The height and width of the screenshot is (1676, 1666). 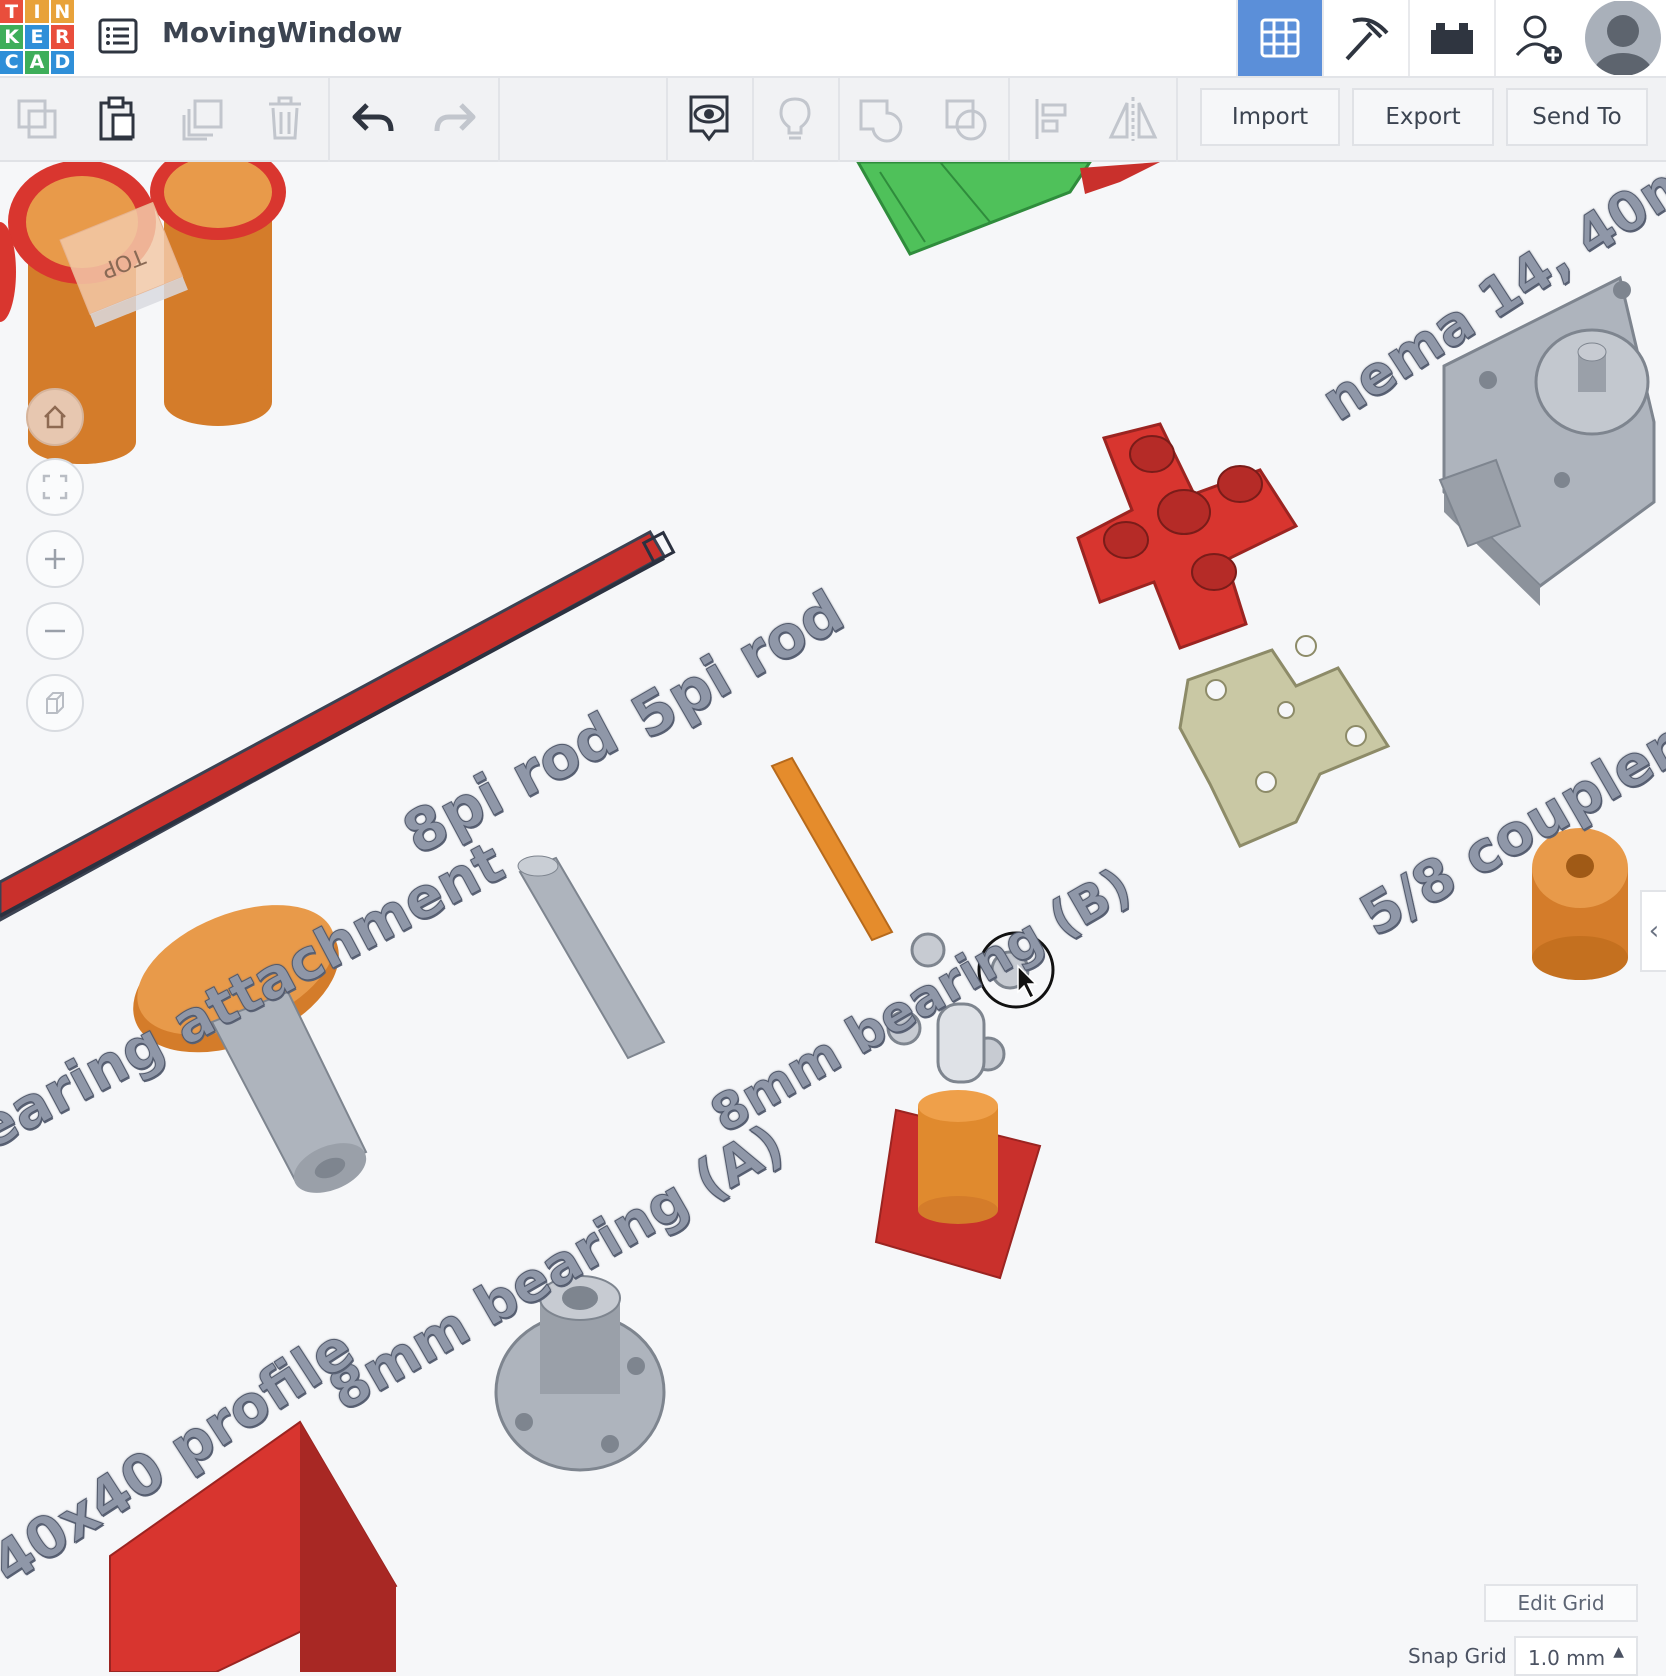 I want to click on export-button: Export, so click(x=1423, y=117).